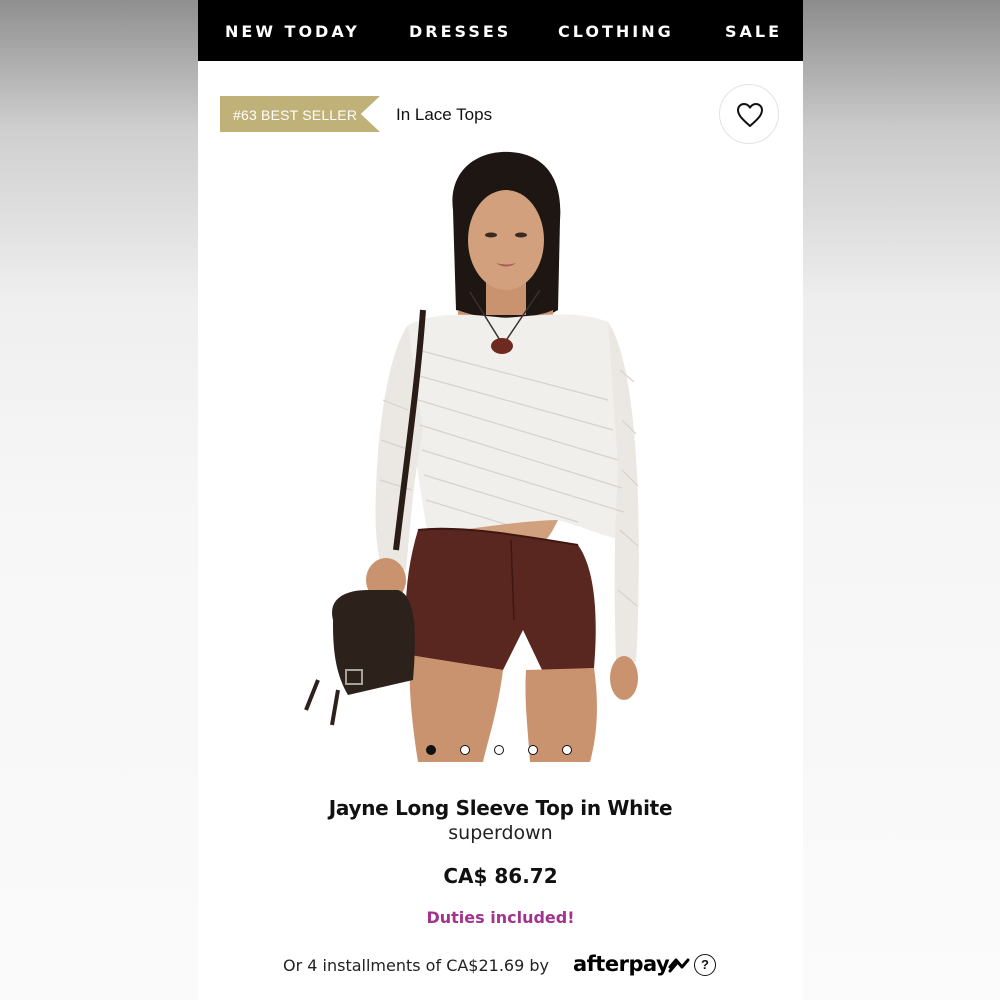  Describe the element at coordinates (295, 115) in the screenshot. I see `best-seller-label: #63 BEST SELLER` at that location.